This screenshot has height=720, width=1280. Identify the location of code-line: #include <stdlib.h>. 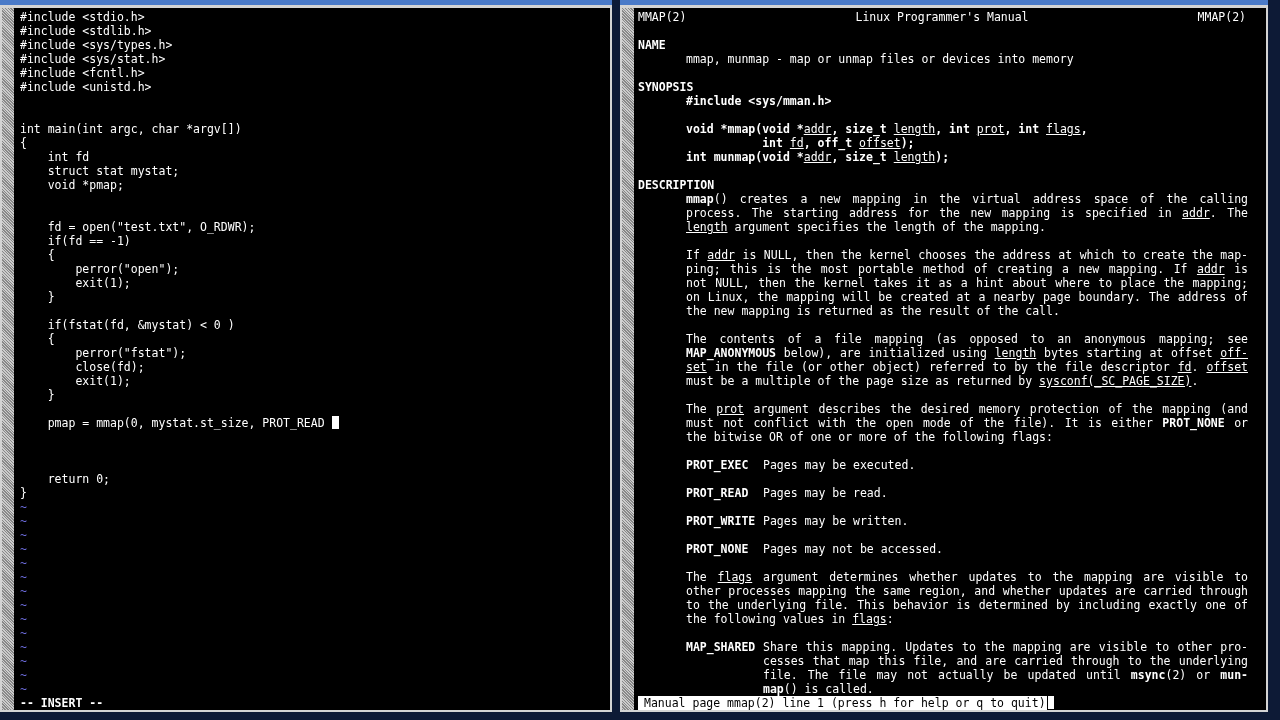
(86, 31).